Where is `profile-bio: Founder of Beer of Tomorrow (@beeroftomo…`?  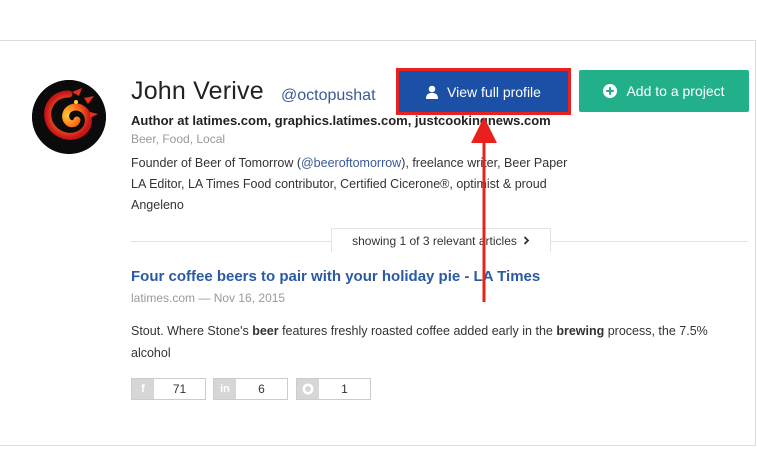
profile-bio: Founder of Beer of Tomorrow (@beeroftomo… is located at coordinates (351, 184).